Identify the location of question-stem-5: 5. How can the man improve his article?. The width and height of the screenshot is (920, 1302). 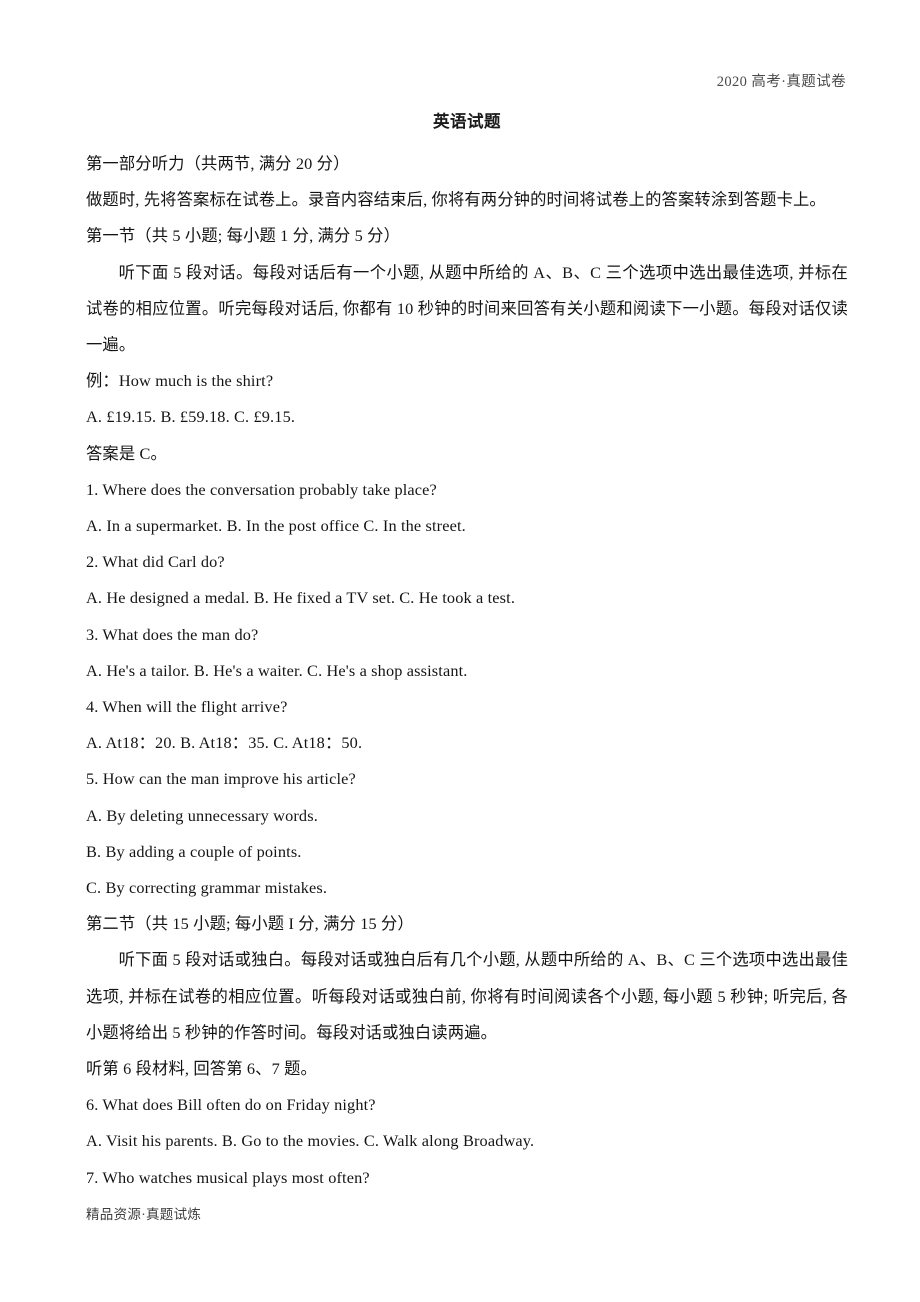
(221, 779).